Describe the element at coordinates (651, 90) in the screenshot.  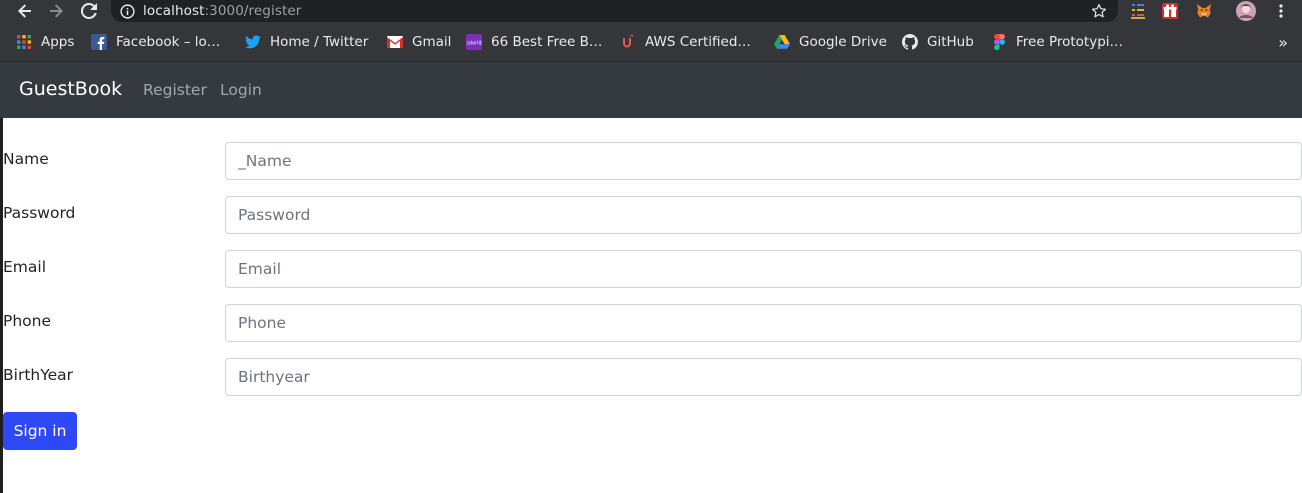
I see `app-navbar: GuestBook Register Login` at that location.